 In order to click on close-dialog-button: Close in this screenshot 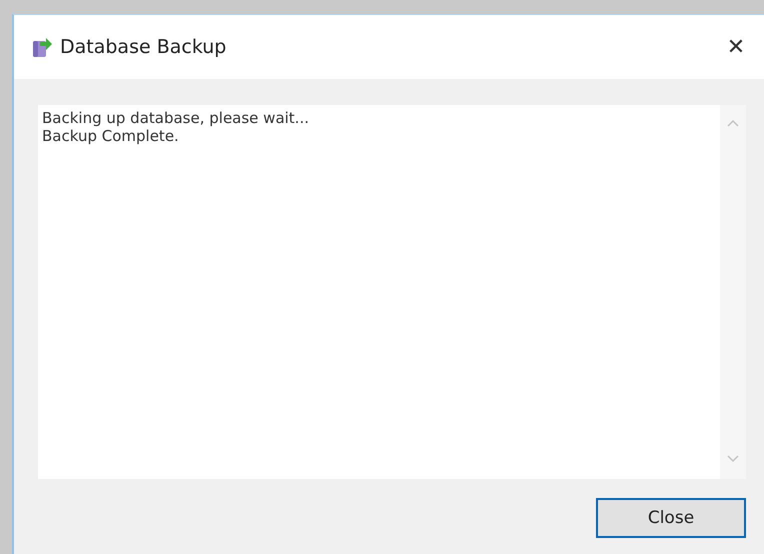, I will do `click(671, 518)`.